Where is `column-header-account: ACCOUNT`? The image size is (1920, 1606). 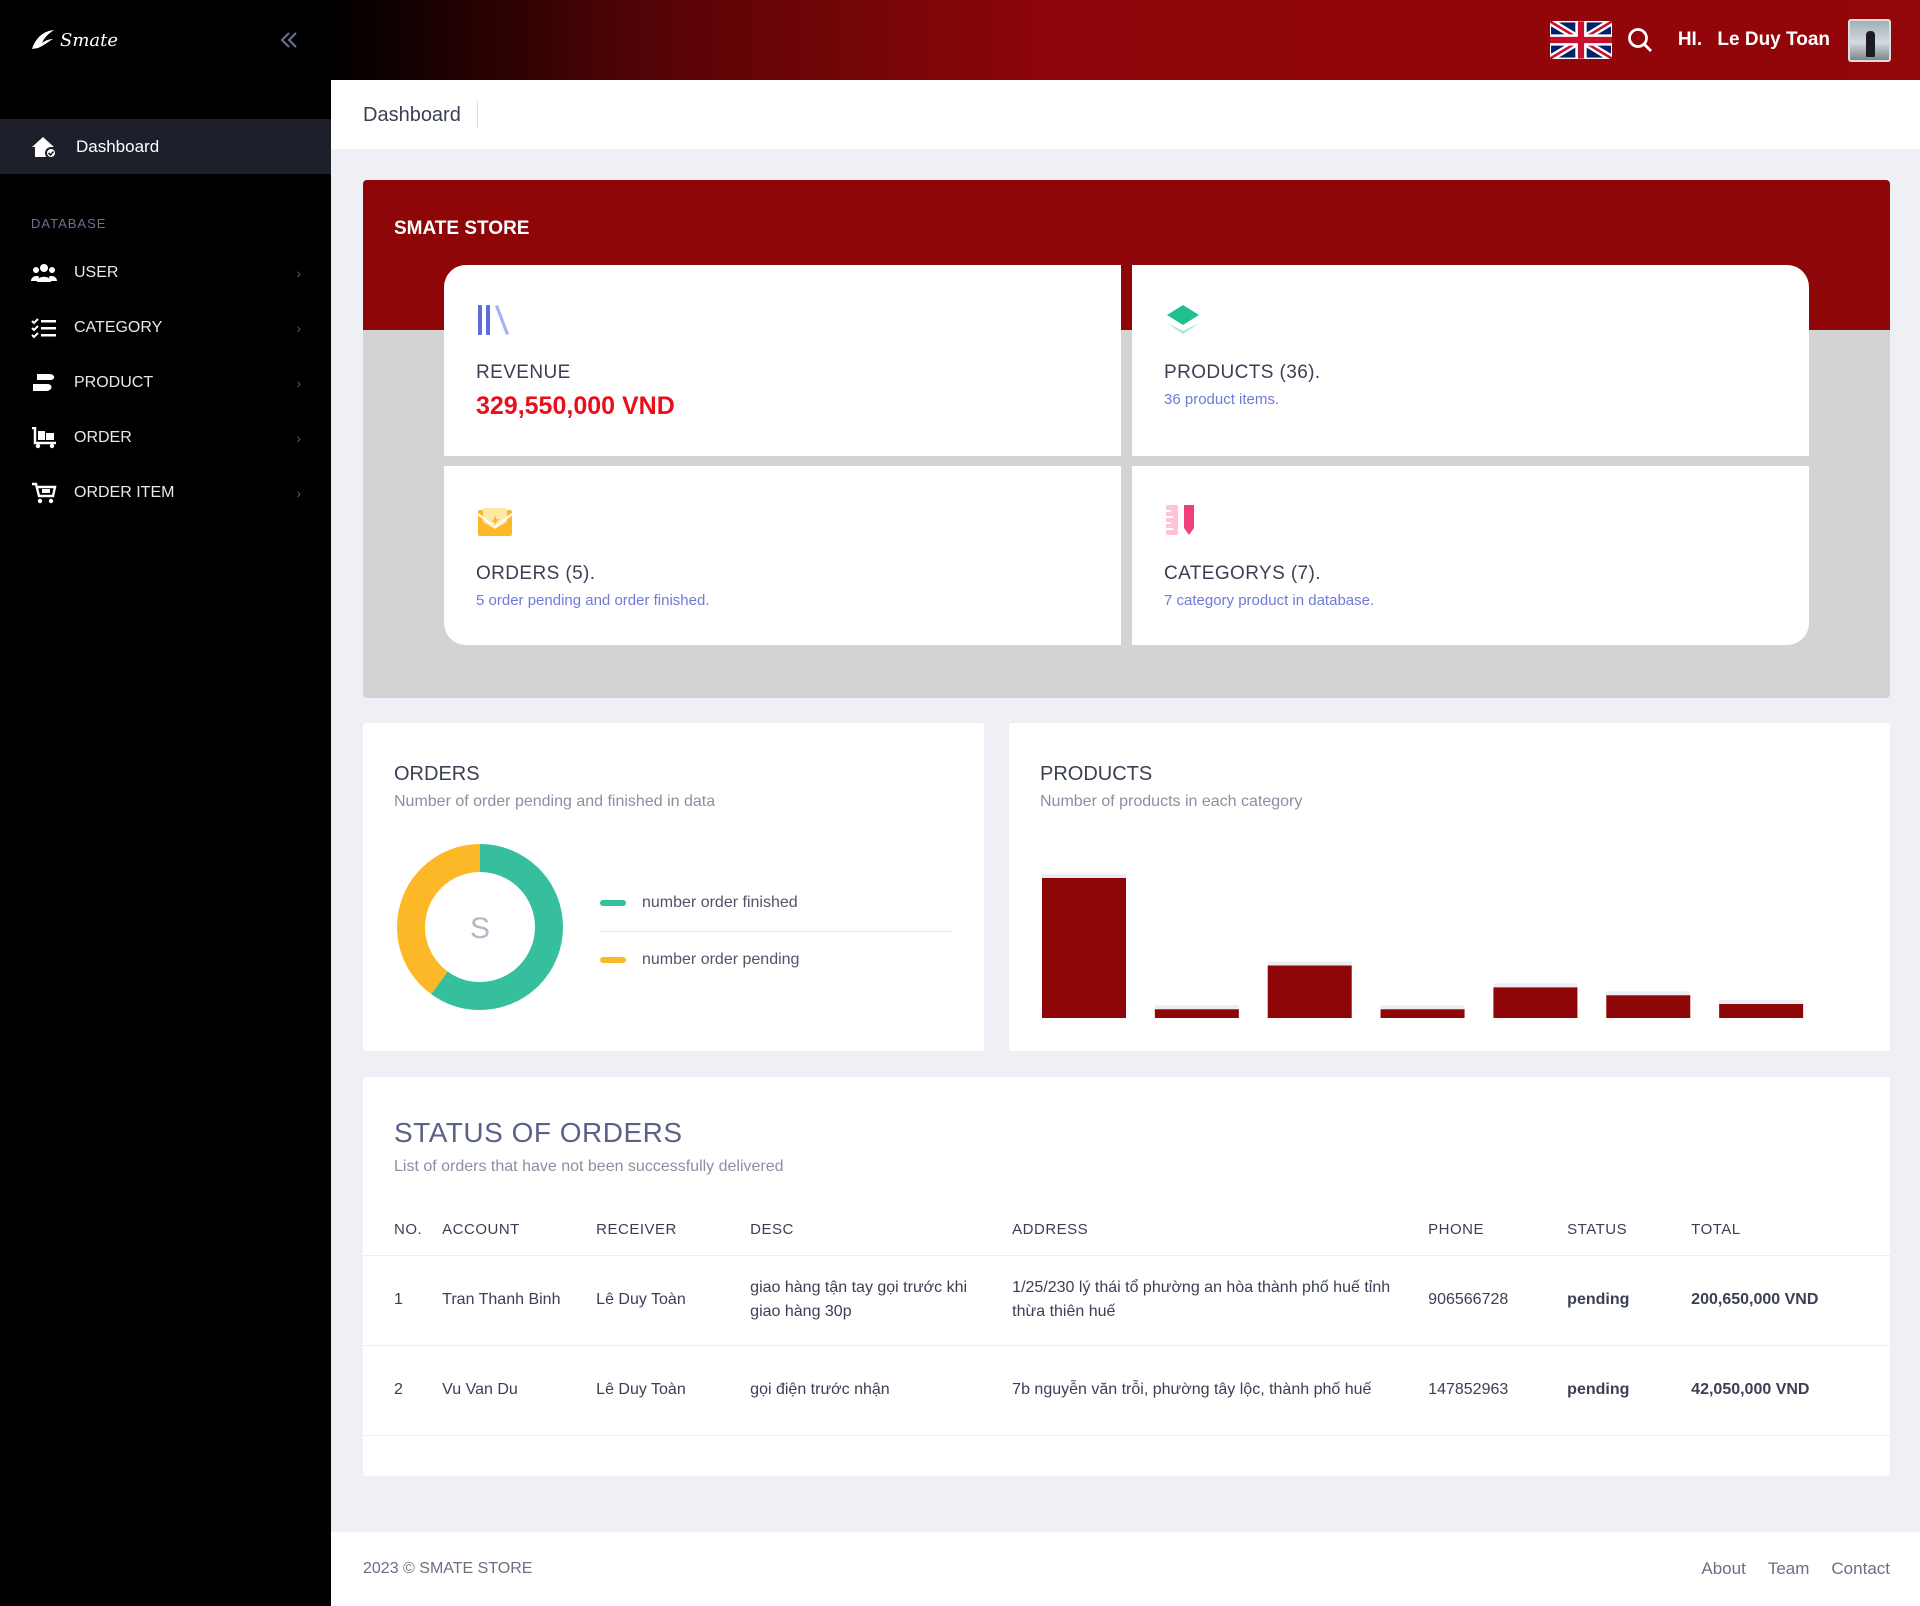 column-header-account: ACCOUNT is located at coordinates (509, 1230).